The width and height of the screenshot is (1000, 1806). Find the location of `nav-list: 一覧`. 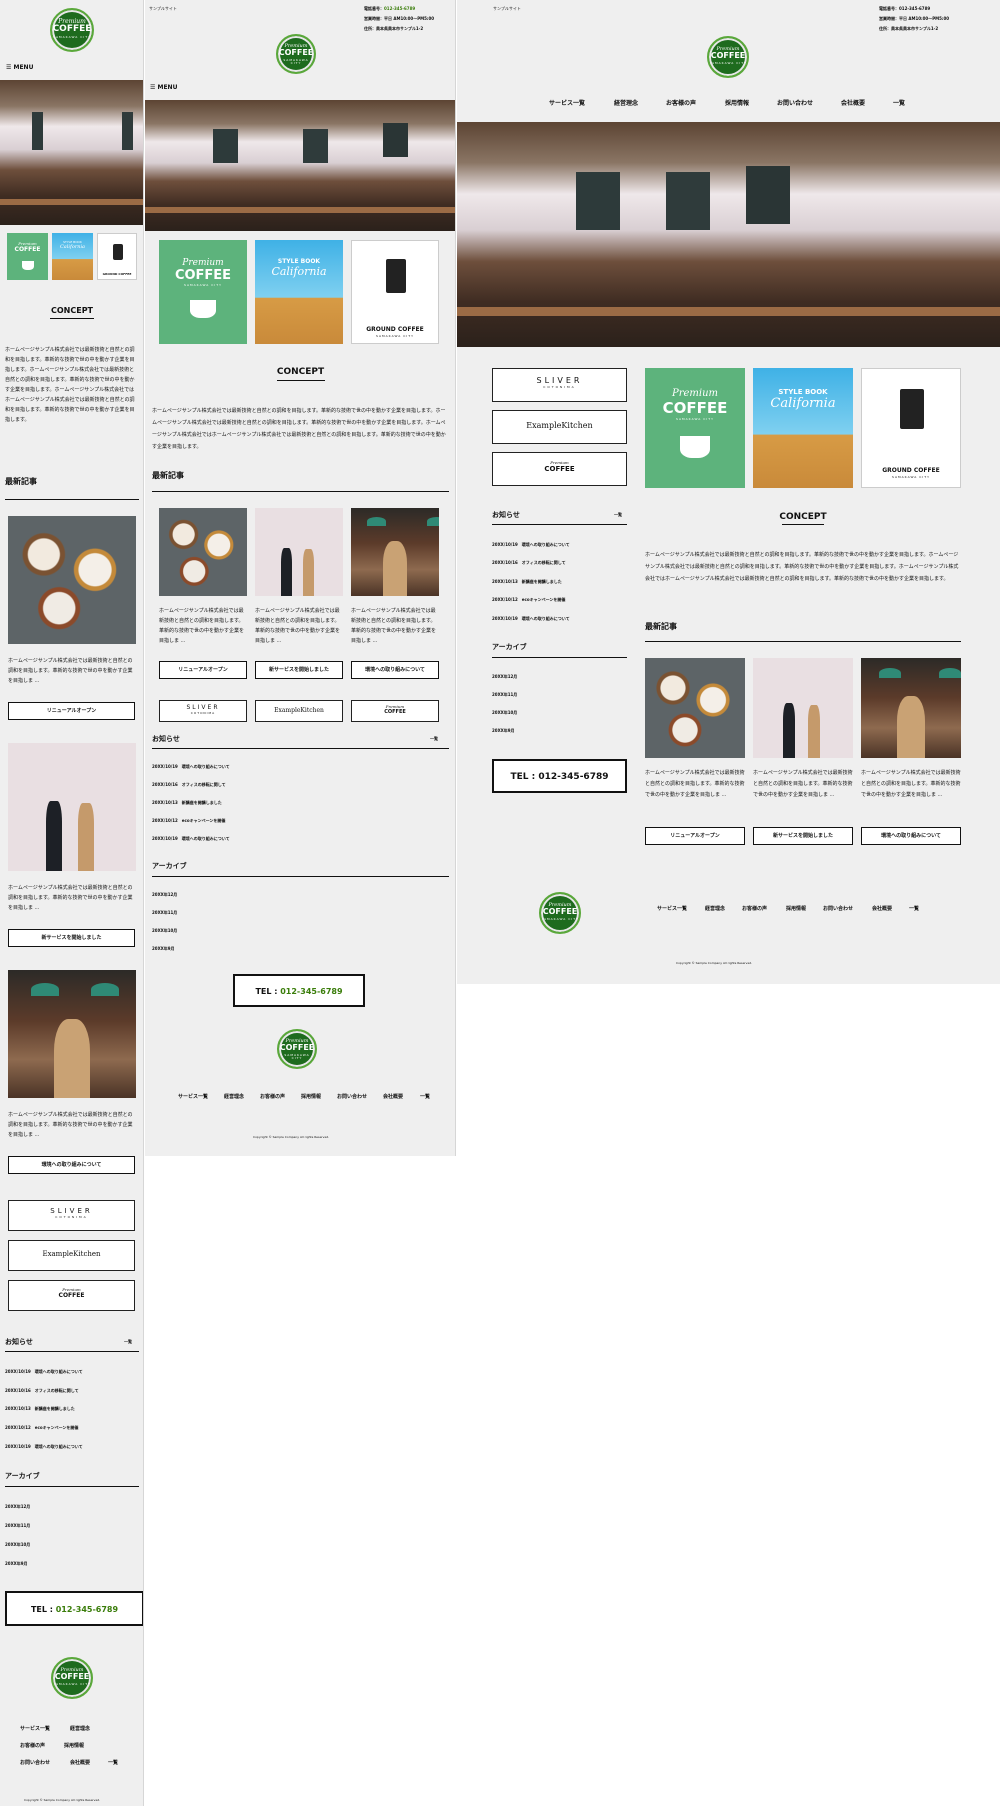

nav-list: 一覧 is located at coordinates (899, 102).